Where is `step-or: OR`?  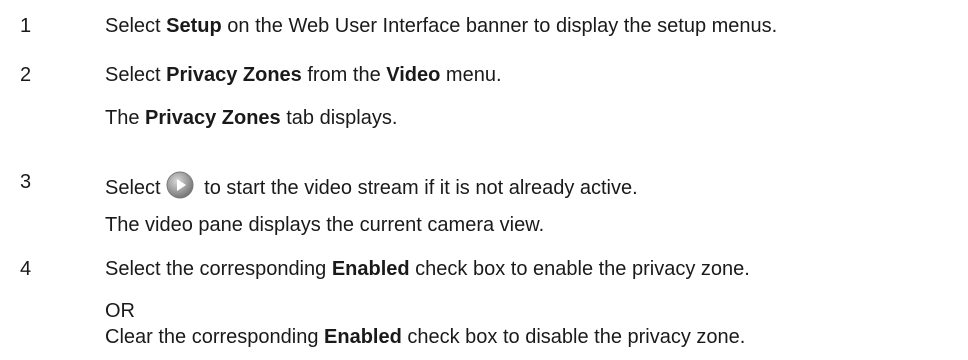
step-or: OR is located at coordinates (120, 311).